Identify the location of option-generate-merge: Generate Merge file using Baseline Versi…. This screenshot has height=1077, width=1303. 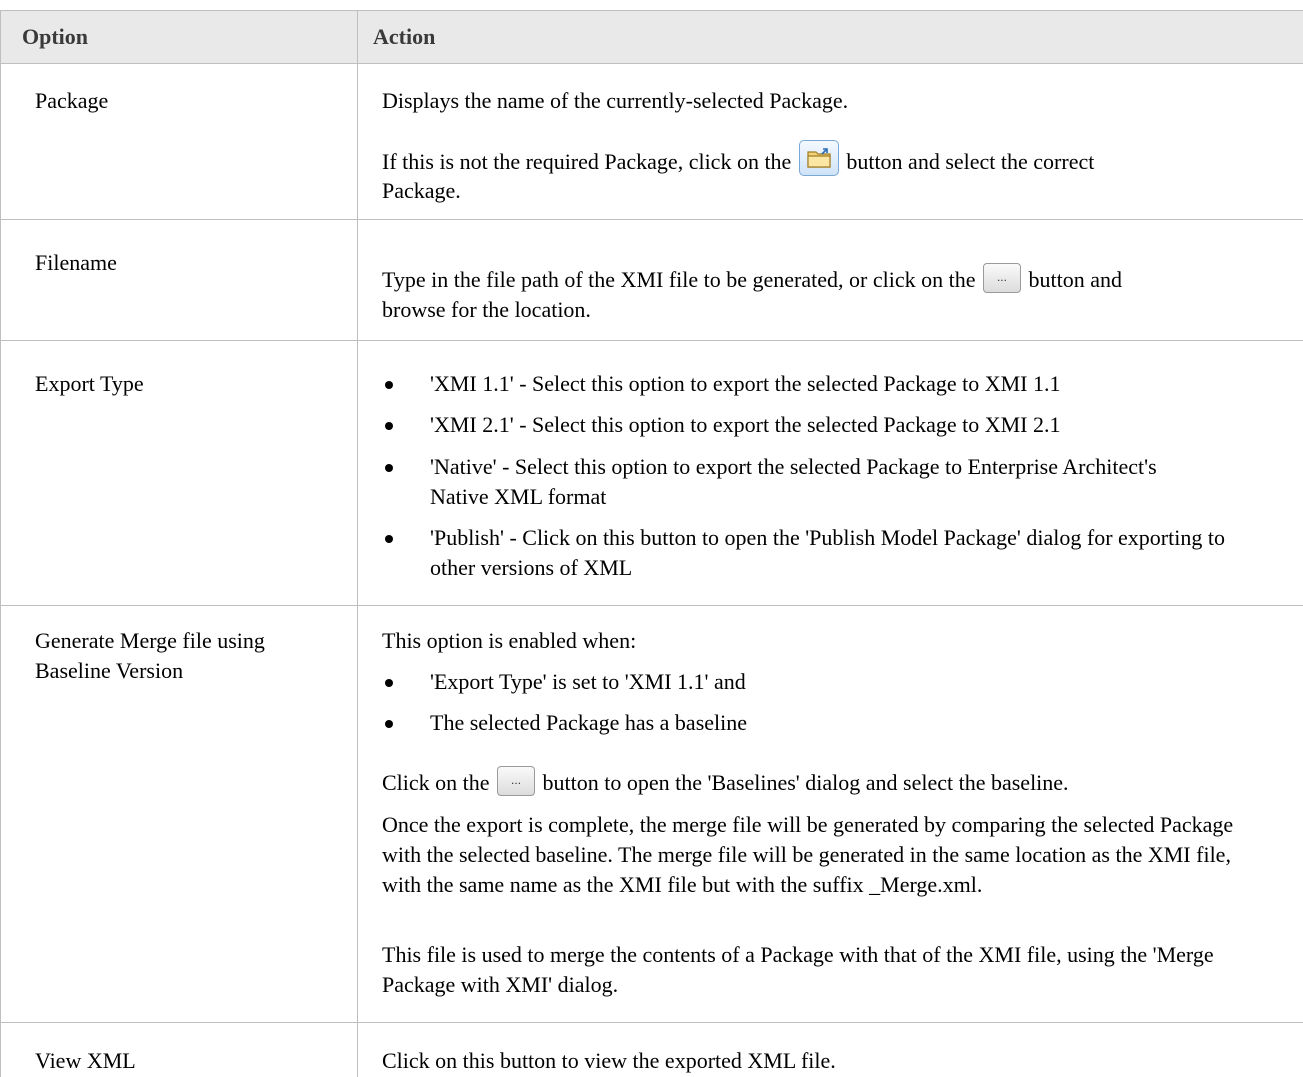
(150, 655).